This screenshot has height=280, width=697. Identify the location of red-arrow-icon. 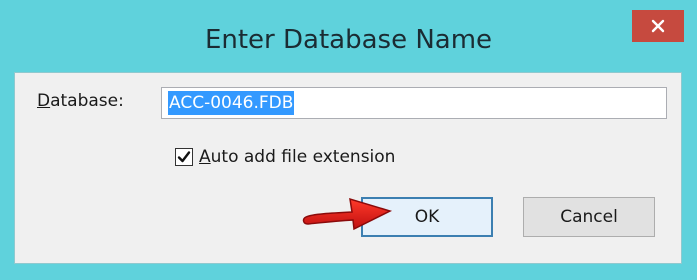
(347, 214).